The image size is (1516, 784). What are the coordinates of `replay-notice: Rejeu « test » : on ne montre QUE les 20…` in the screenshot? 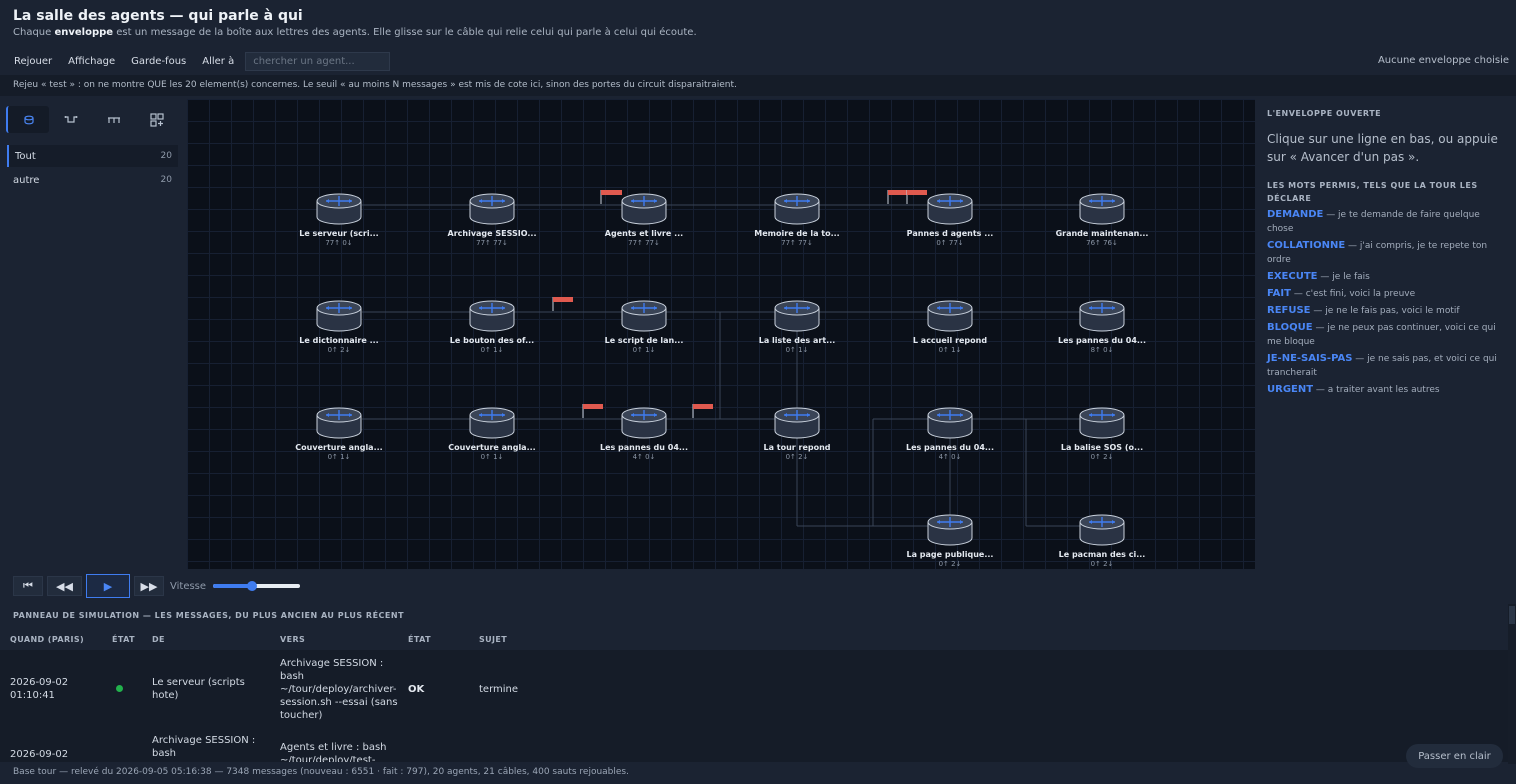 It's located at (758, 85).